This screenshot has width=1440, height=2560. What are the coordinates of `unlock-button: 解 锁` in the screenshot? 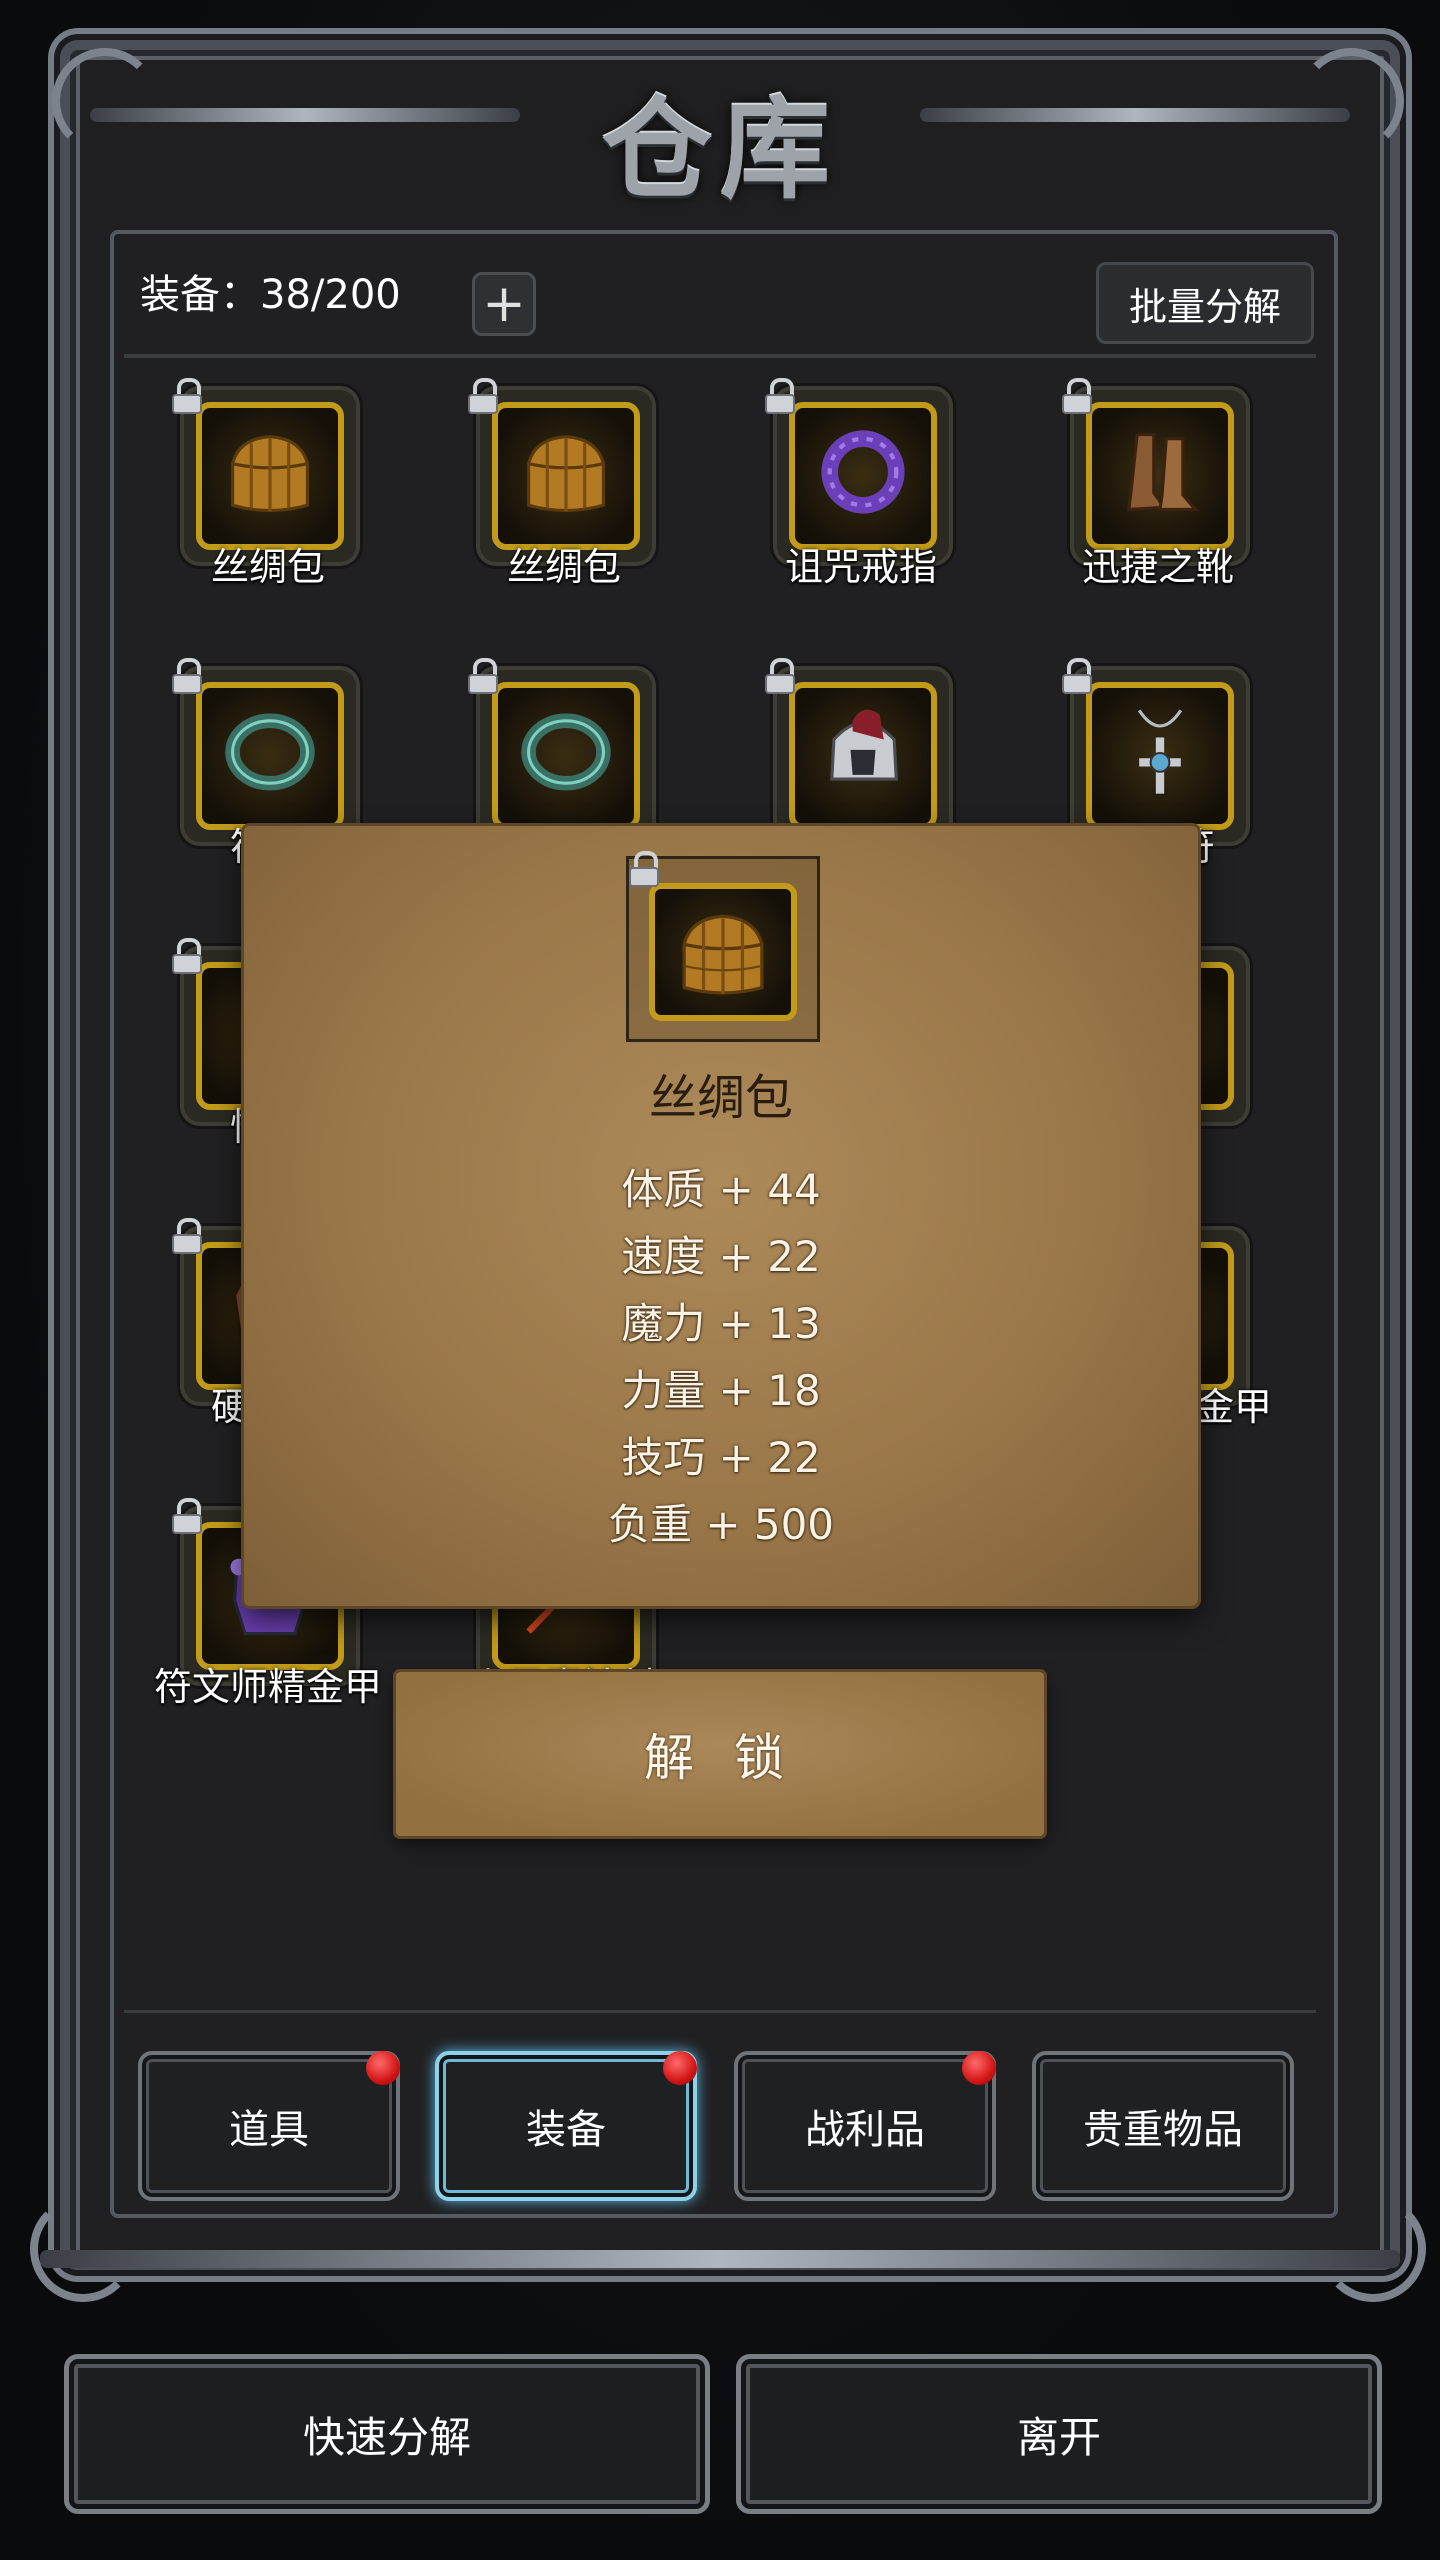 It's located at (720, 1754).